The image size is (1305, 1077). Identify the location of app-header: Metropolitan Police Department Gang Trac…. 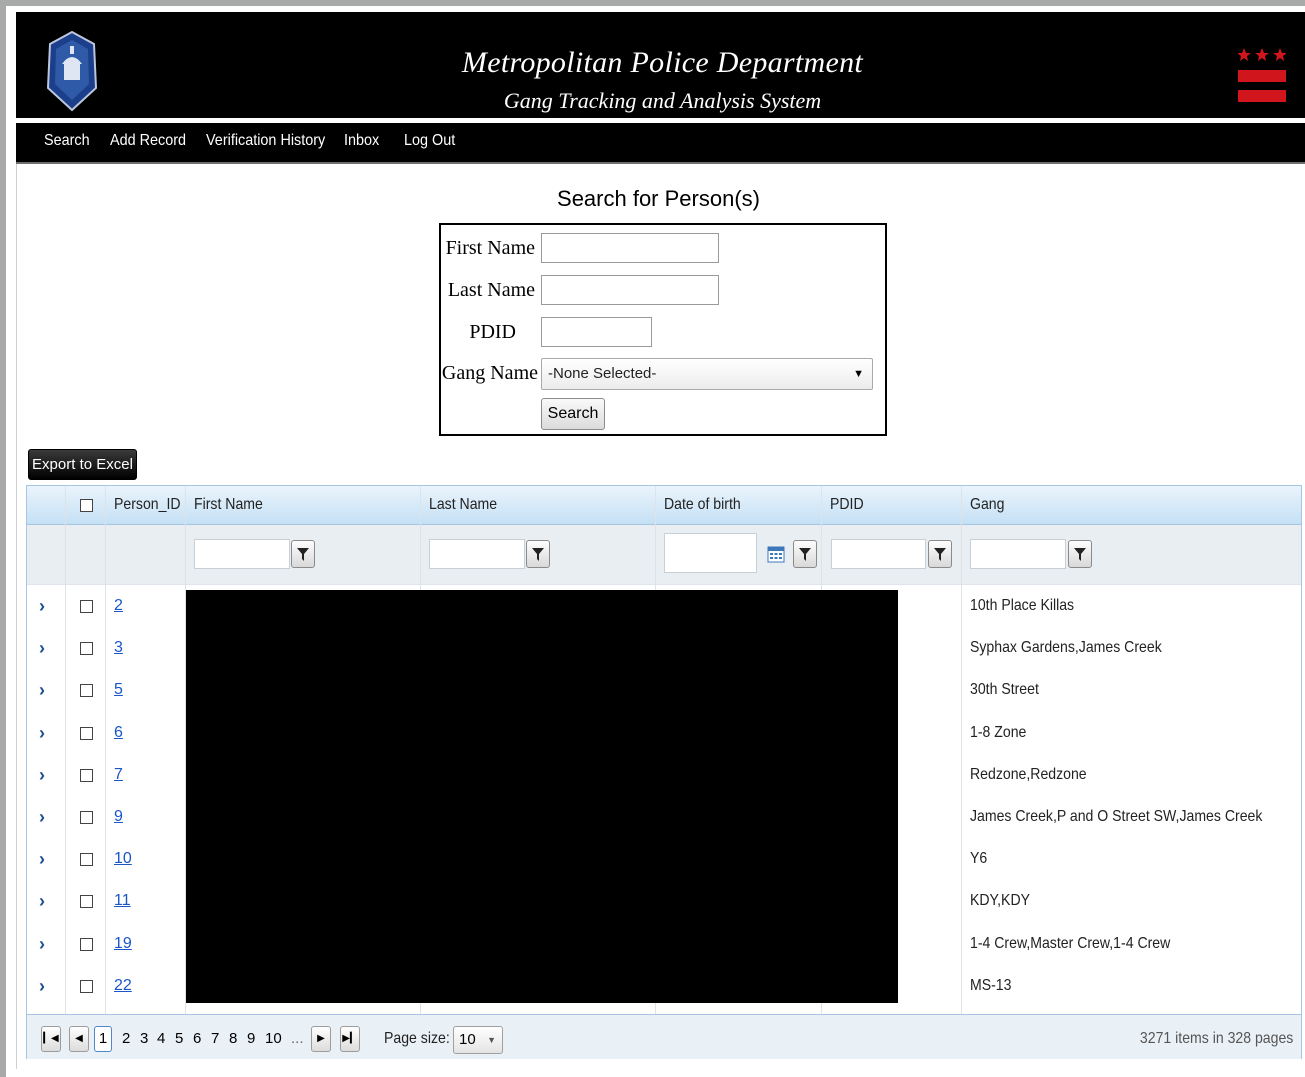
(660, 65).